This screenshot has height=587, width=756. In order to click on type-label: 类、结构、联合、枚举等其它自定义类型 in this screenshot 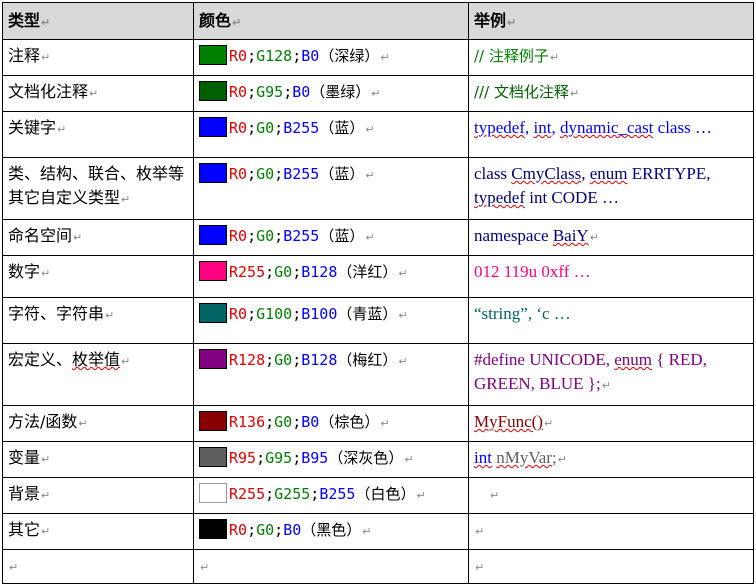, I will do `click(96, 185)`.